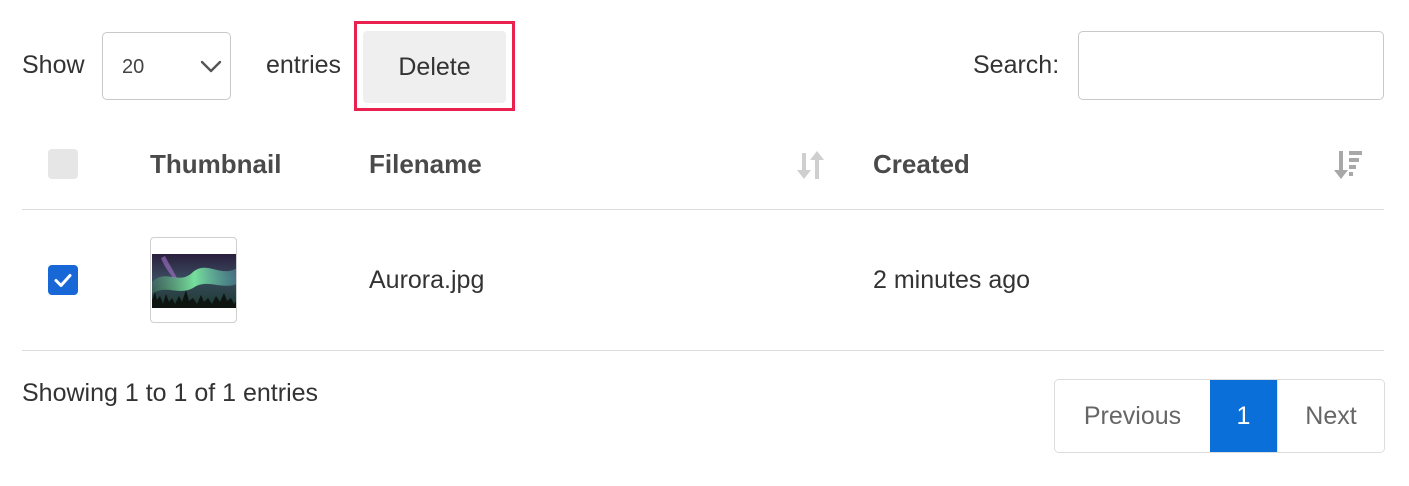 The height and width of the screenshot is (486, 1409). What do you see at coordinates (166, 66) in the screenshot?
I see `page-length-select: 20` at bounding box center [166, 66].